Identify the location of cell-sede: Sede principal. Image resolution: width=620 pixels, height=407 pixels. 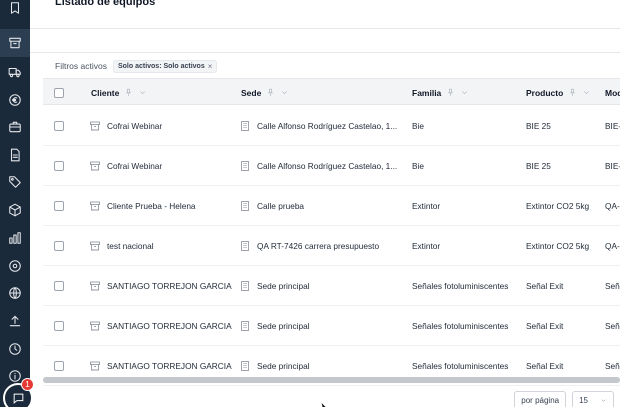
(323, 286).